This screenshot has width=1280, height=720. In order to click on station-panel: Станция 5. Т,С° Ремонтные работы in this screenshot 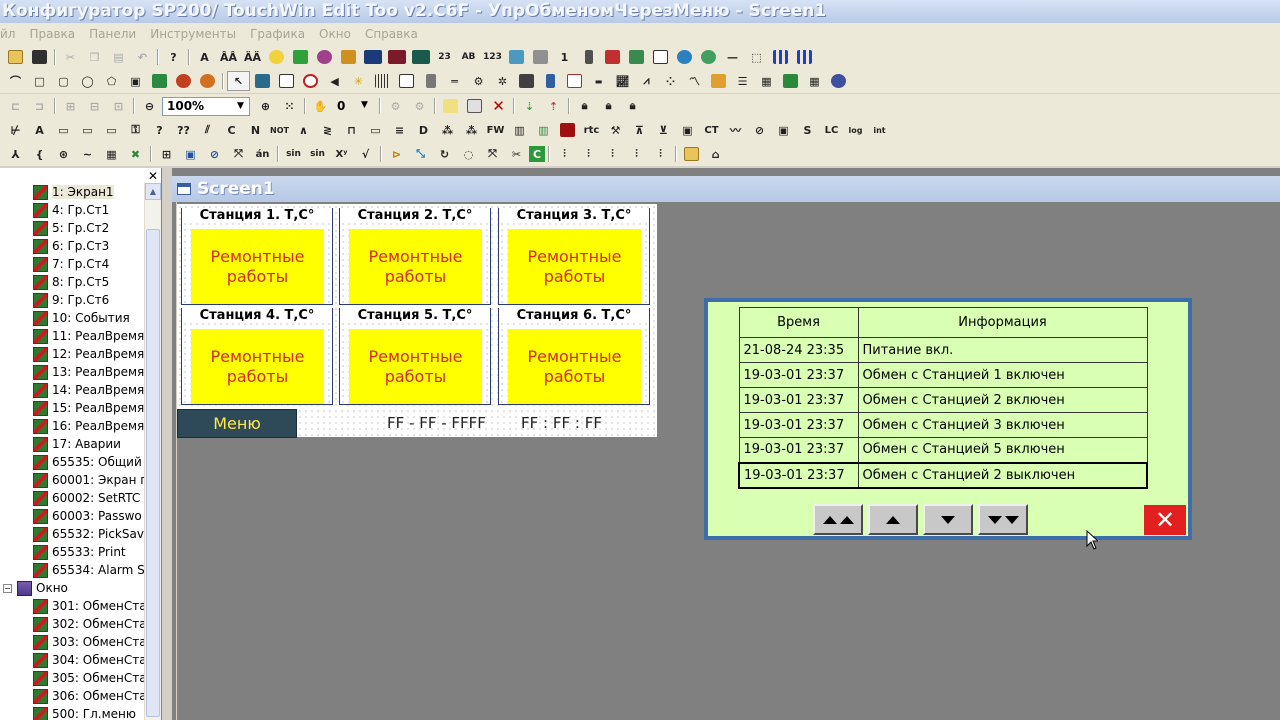, I will do `click(415, 356)`.